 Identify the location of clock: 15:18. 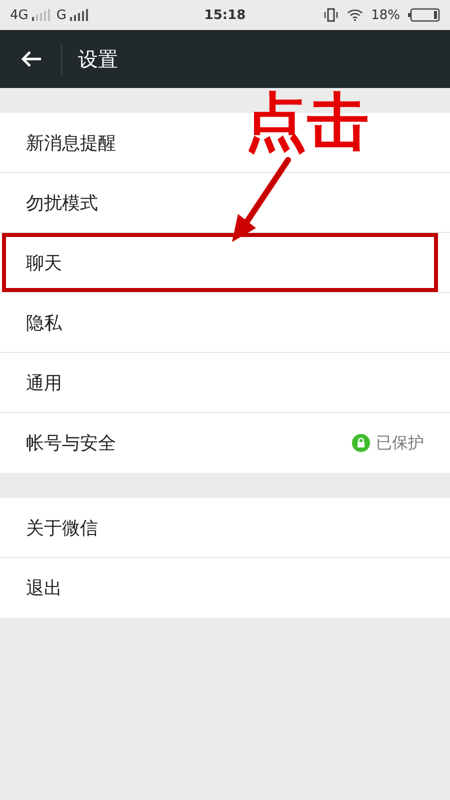
(225, 15).